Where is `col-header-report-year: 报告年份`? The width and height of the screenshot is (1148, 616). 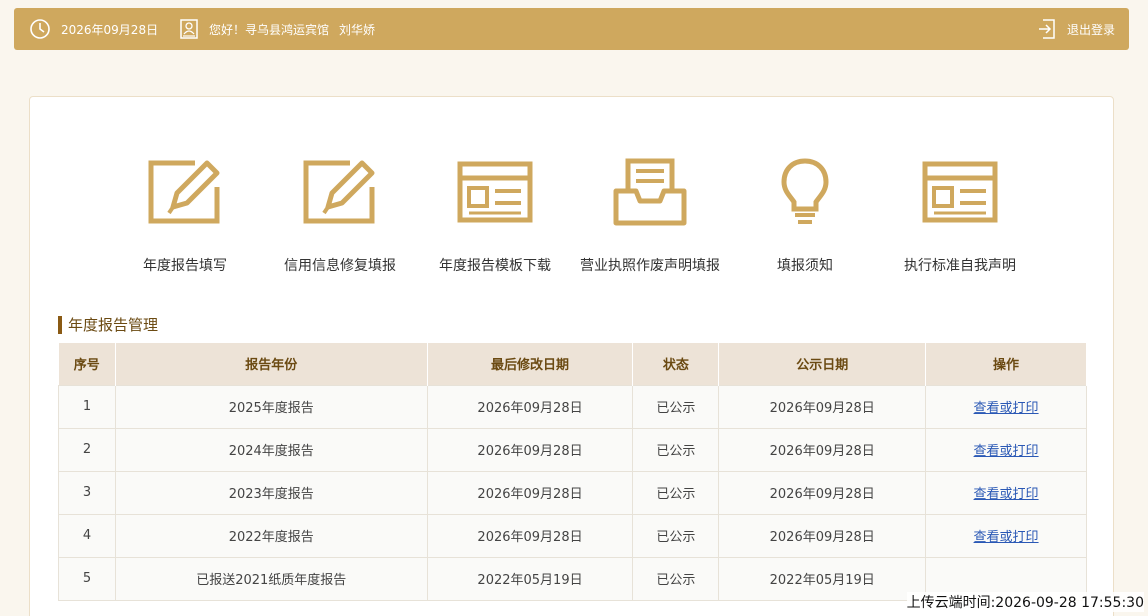 col-header-report-year: 报告年份 is located at coordinates (271, 364).